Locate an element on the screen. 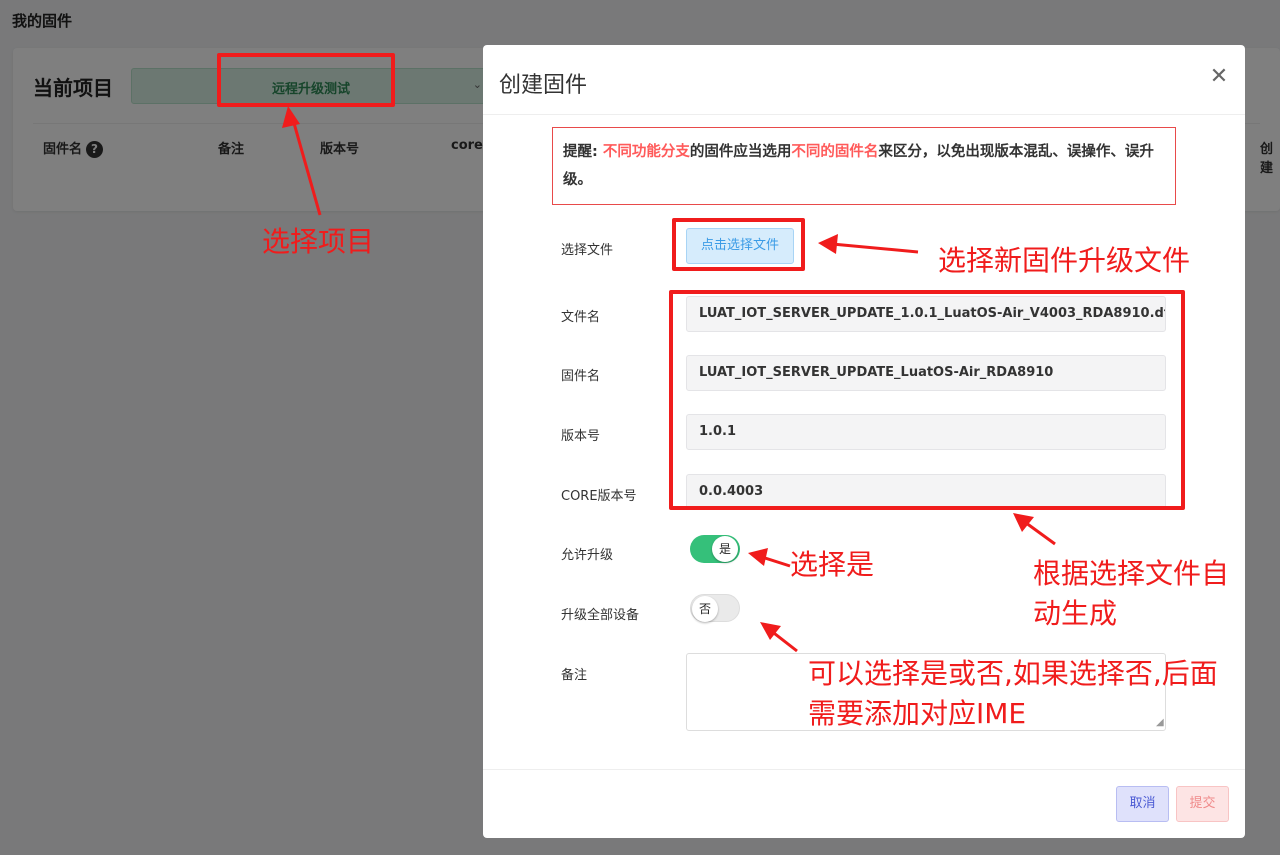  annotation-yes-or-no-line1: 可以选择是或否,如果选择否,后面 is located at coordinates (1013, 673).